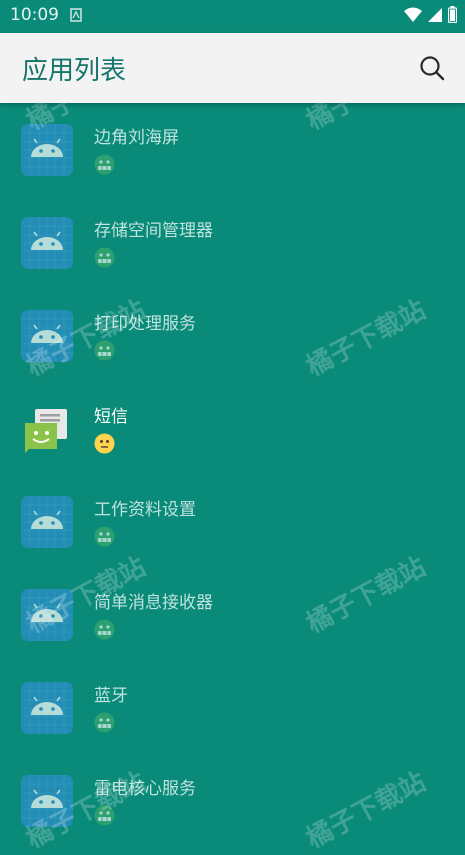 The height and width of the screenshot is (855, 465). What do you see at coordinates (232, 791) in the screenshot?
I see `app-list-item: 雷电核心服务` at bounding box center [232, 791].